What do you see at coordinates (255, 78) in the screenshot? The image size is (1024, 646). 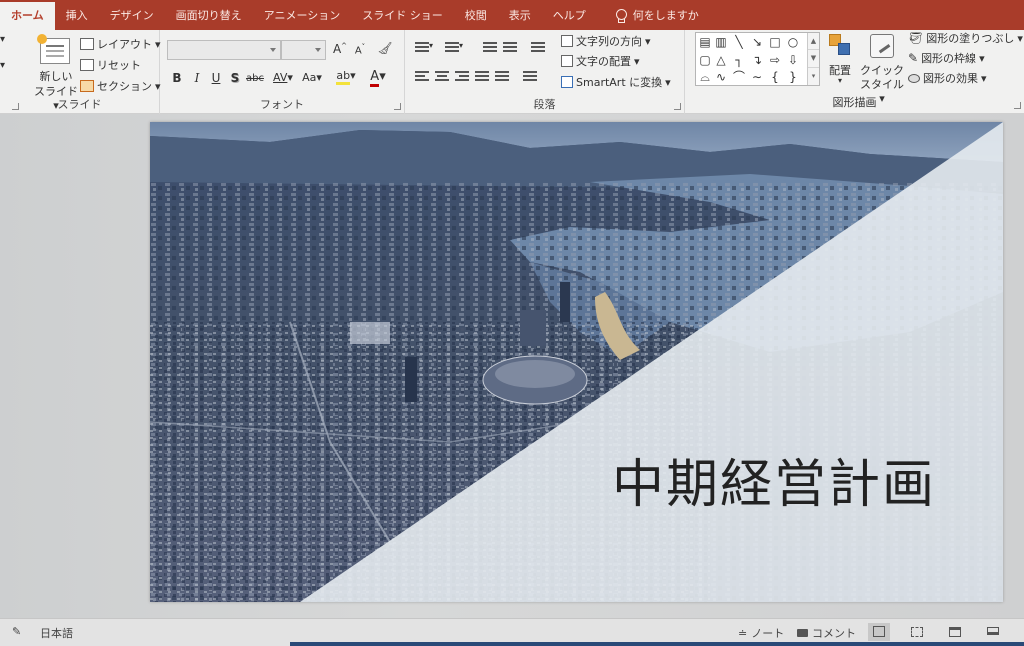 I see `strikethrough-button: abc` at bounding box center [255, 78].